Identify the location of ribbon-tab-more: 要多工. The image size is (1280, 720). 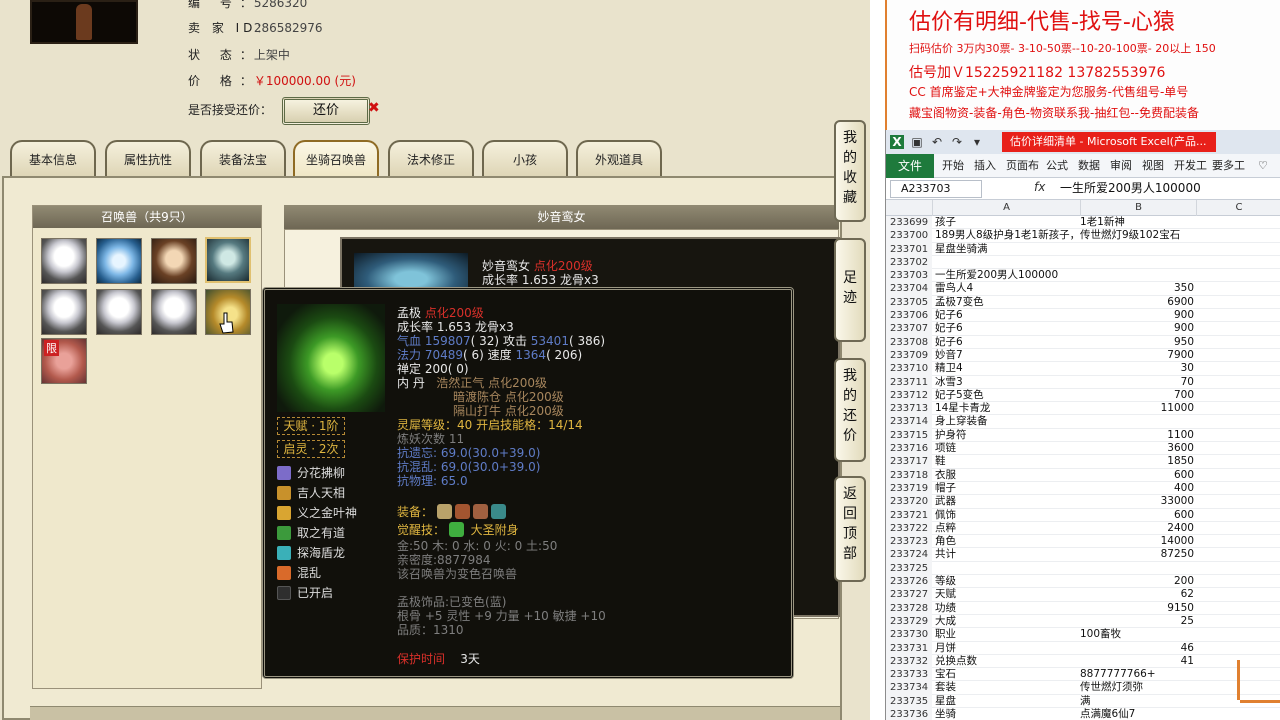
(1228, 166).